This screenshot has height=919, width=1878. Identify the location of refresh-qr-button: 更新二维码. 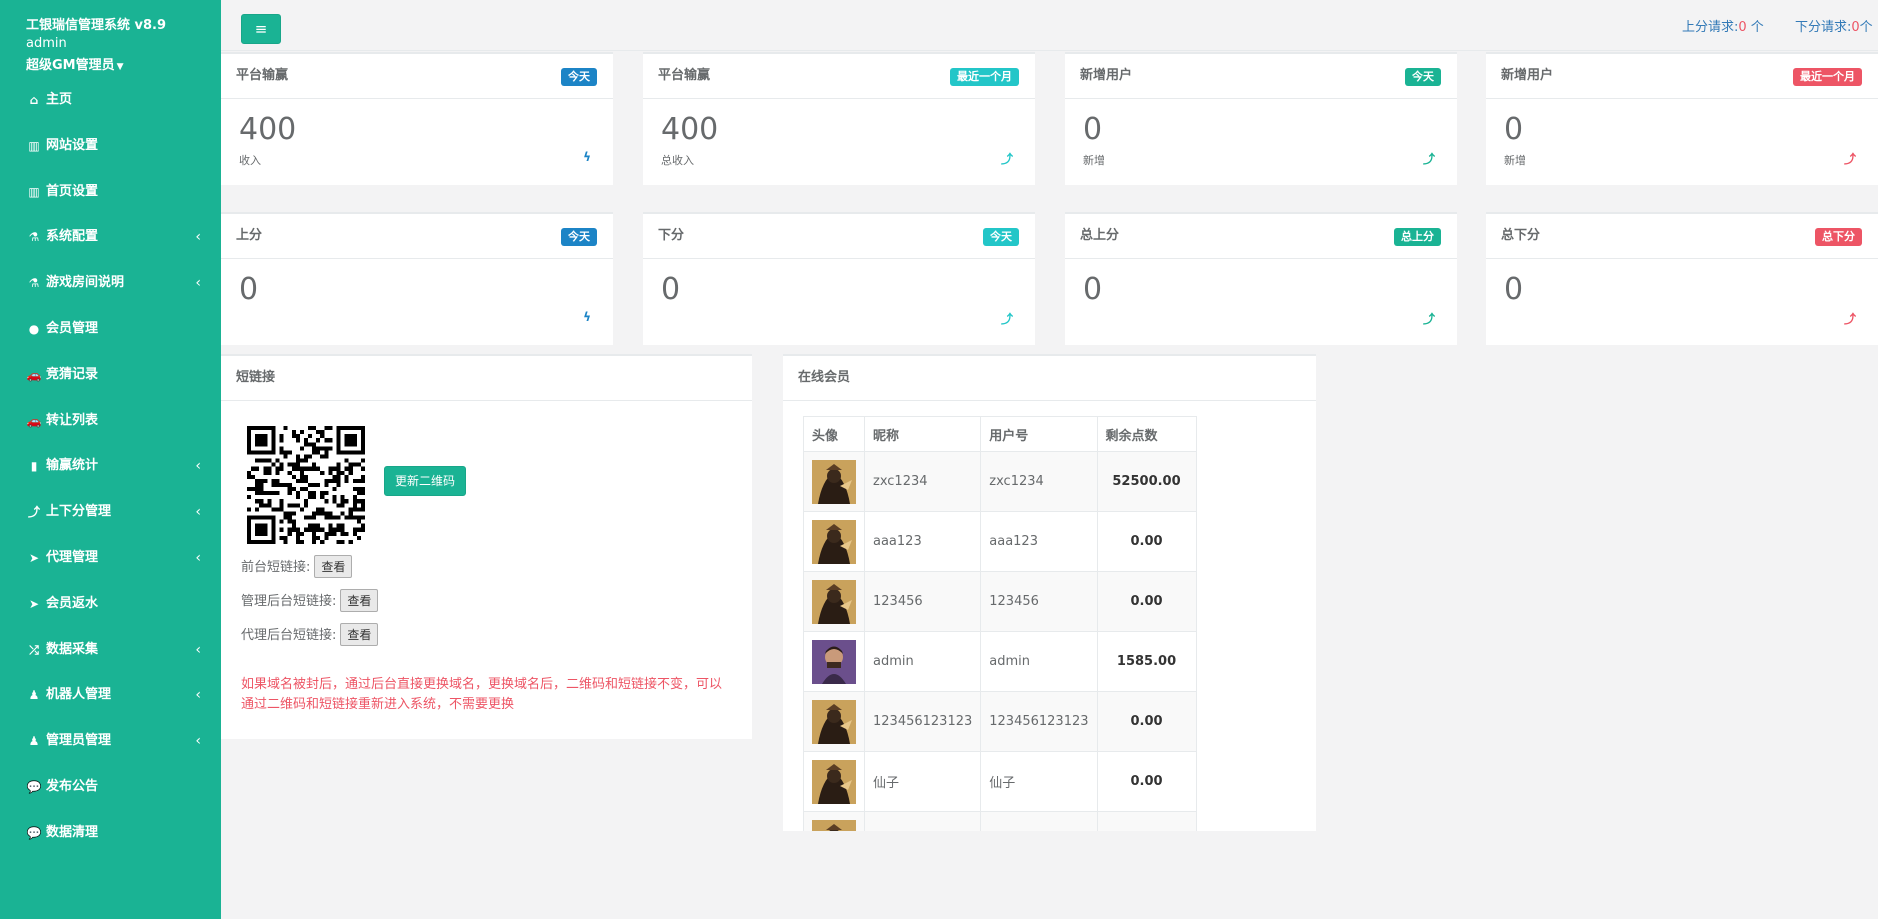
(425, 481).